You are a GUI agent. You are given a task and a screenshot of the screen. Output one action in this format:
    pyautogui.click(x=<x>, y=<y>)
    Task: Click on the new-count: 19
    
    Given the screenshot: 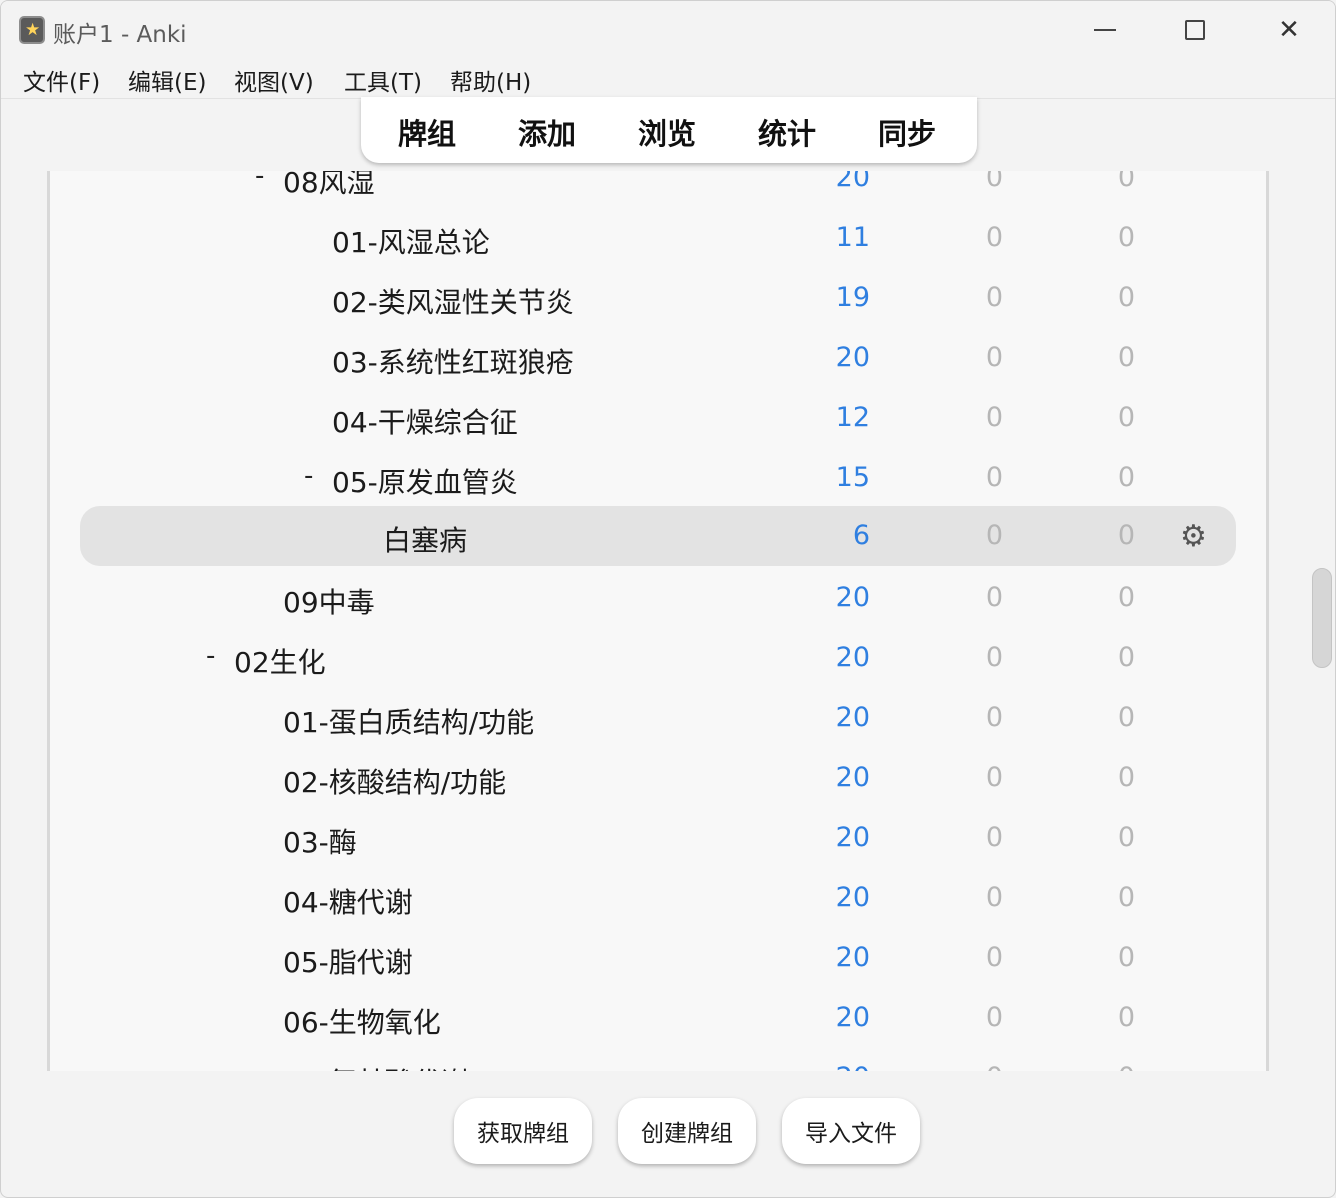 What is the action you would take?
    pyautogui.click(x=852, y=297)
    